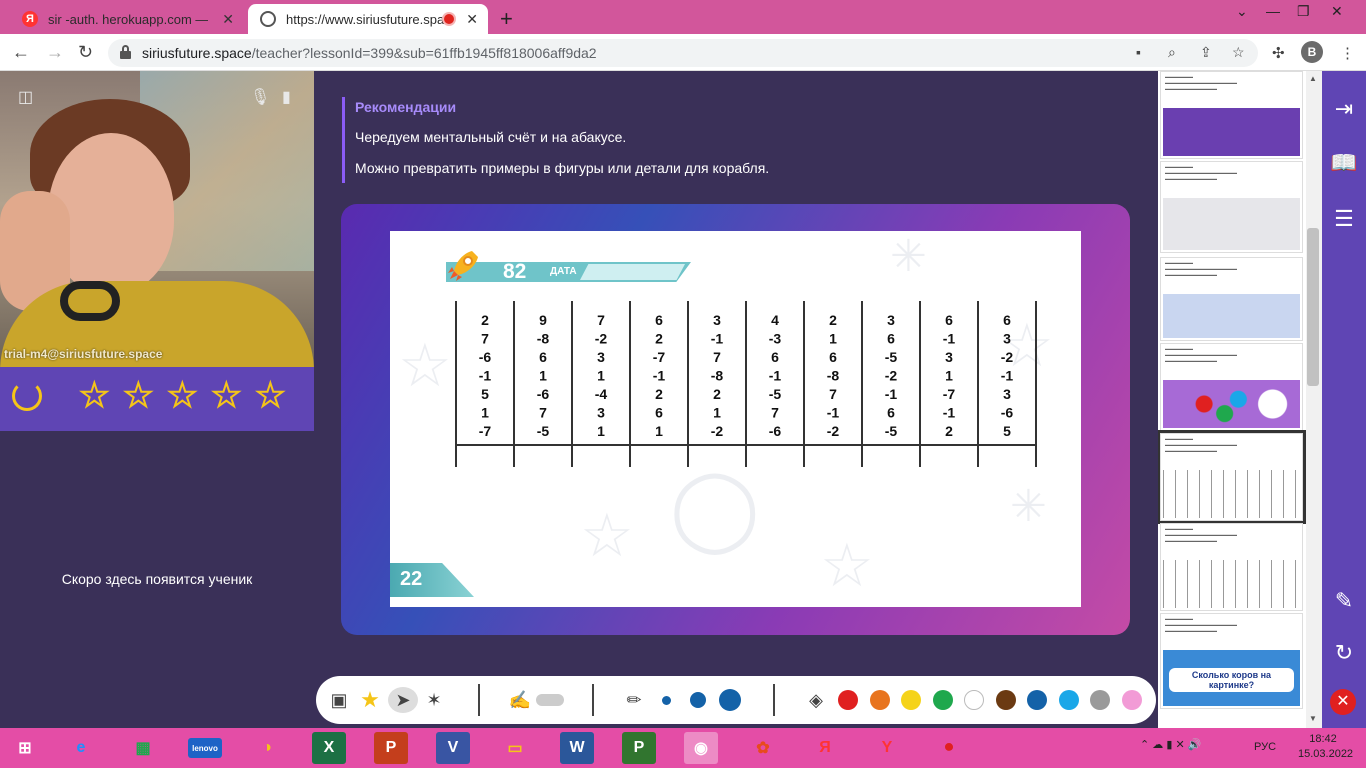 This screenshot has height=768, width=1366. I want to click on chat-icon: ☰, so click(1344, 219).